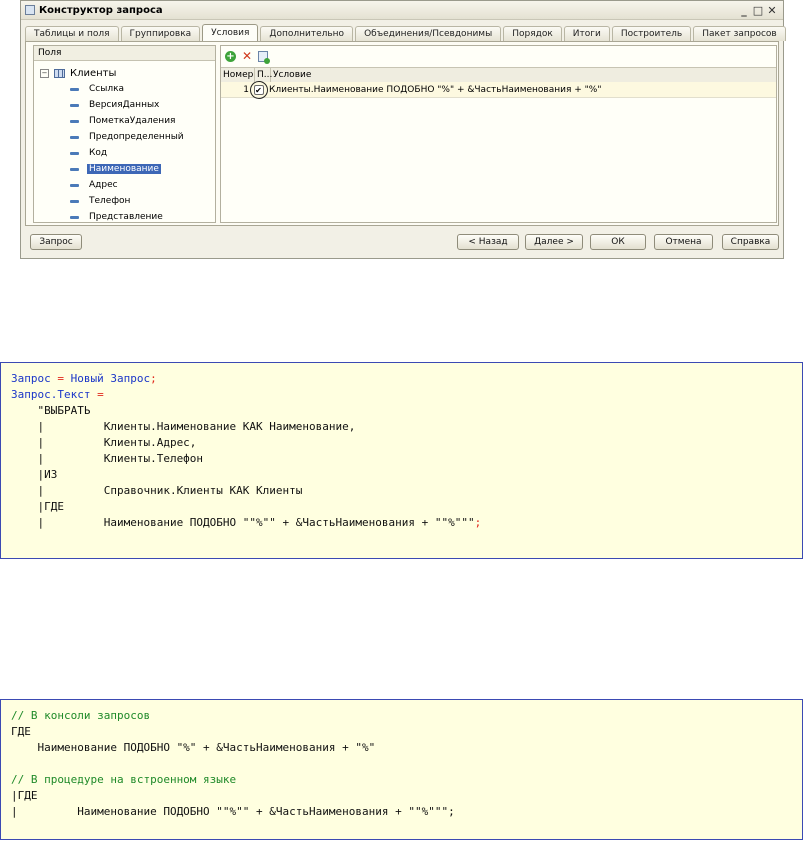  Describe the element at coordinates (157, 490) in the screenshot. I see `code-line: | Справочник.Клиенты КАК Клиенты` at that location.